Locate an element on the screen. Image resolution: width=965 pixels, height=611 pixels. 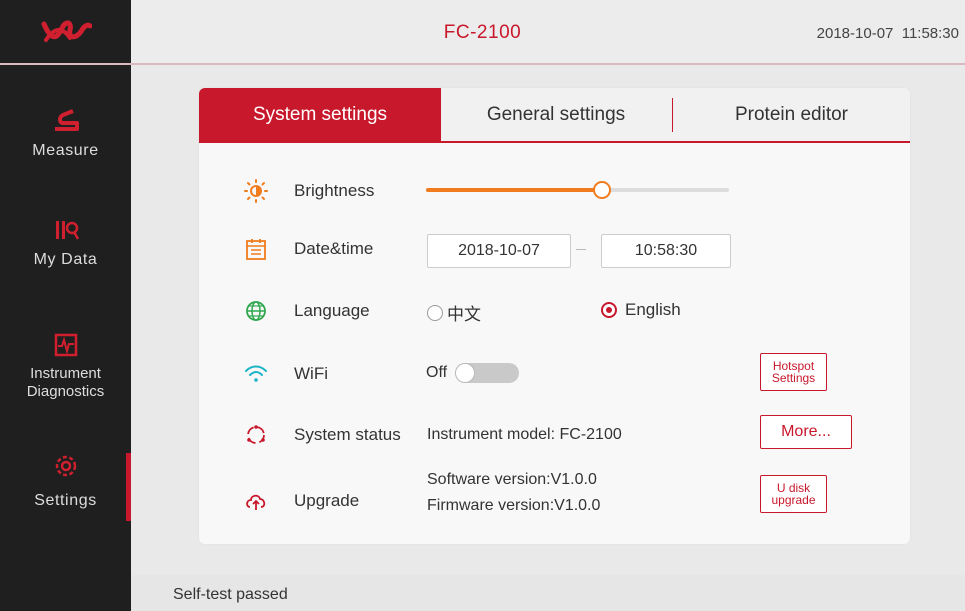
sidebar-item-label: Instrument is located at coordinates (65, 373).